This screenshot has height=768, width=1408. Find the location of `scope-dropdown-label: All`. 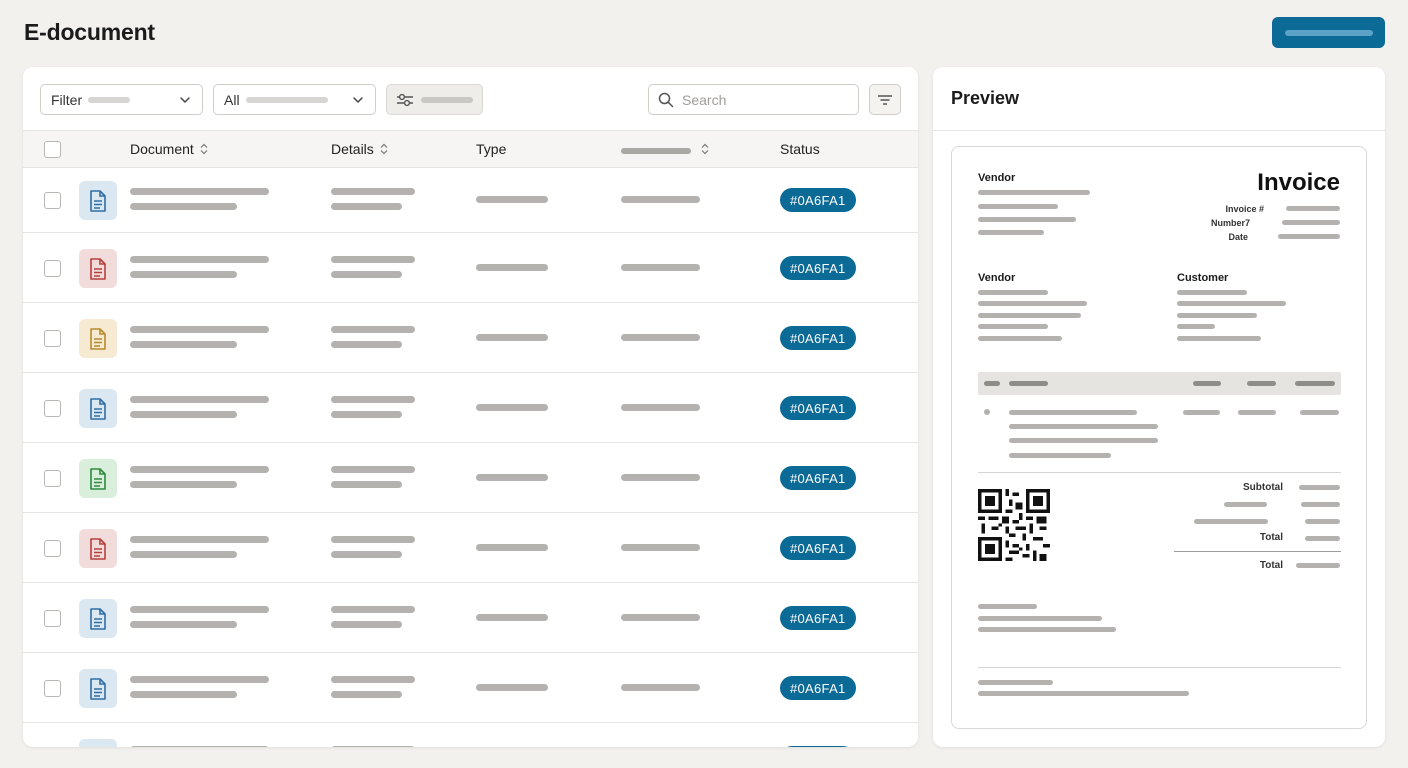

scope-dropdown-label: All is located at coordinates (232, 99).